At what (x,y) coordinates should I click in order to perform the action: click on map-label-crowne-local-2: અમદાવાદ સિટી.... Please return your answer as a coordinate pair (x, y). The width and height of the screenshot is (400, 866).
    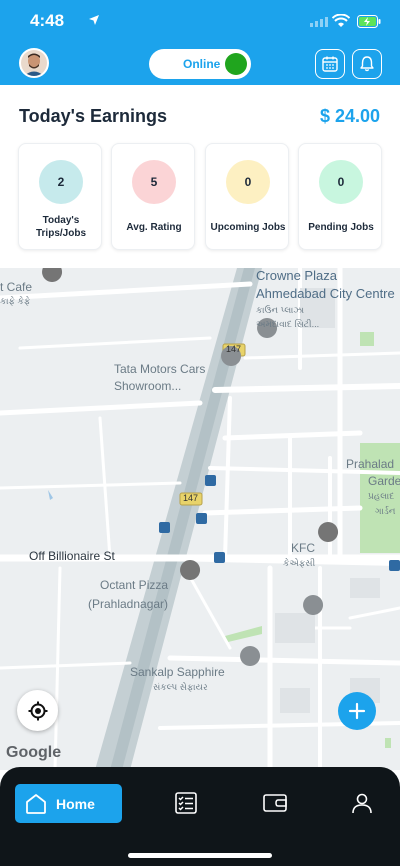
    Looking at the image, I should click on (288, 324).